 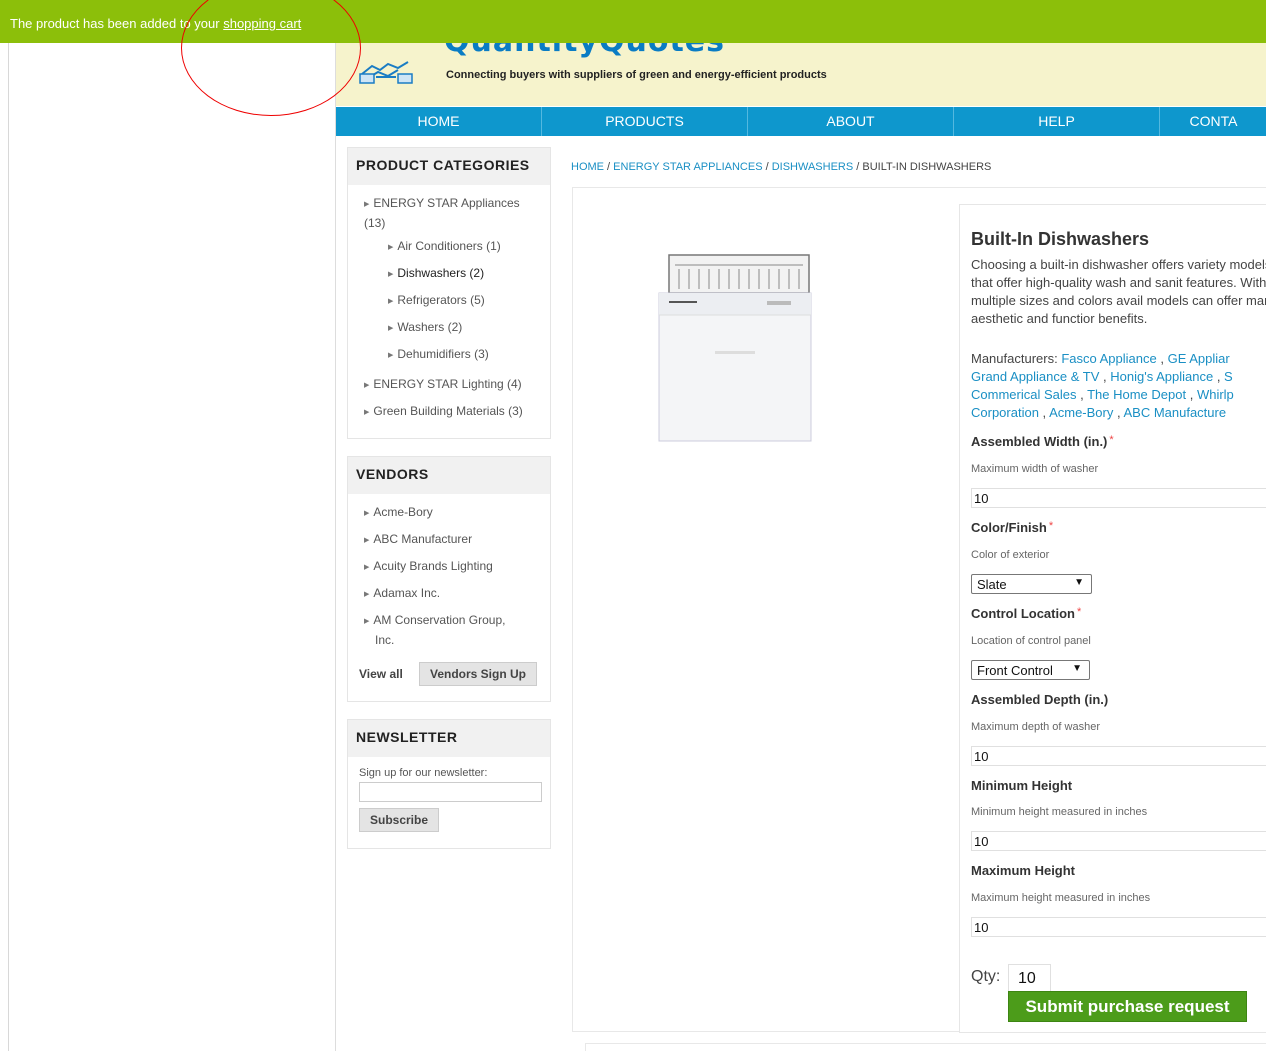 I want to click on category-dehumidifiers: ▶ Dehumidifiers (3), so click(x=438, y=355).